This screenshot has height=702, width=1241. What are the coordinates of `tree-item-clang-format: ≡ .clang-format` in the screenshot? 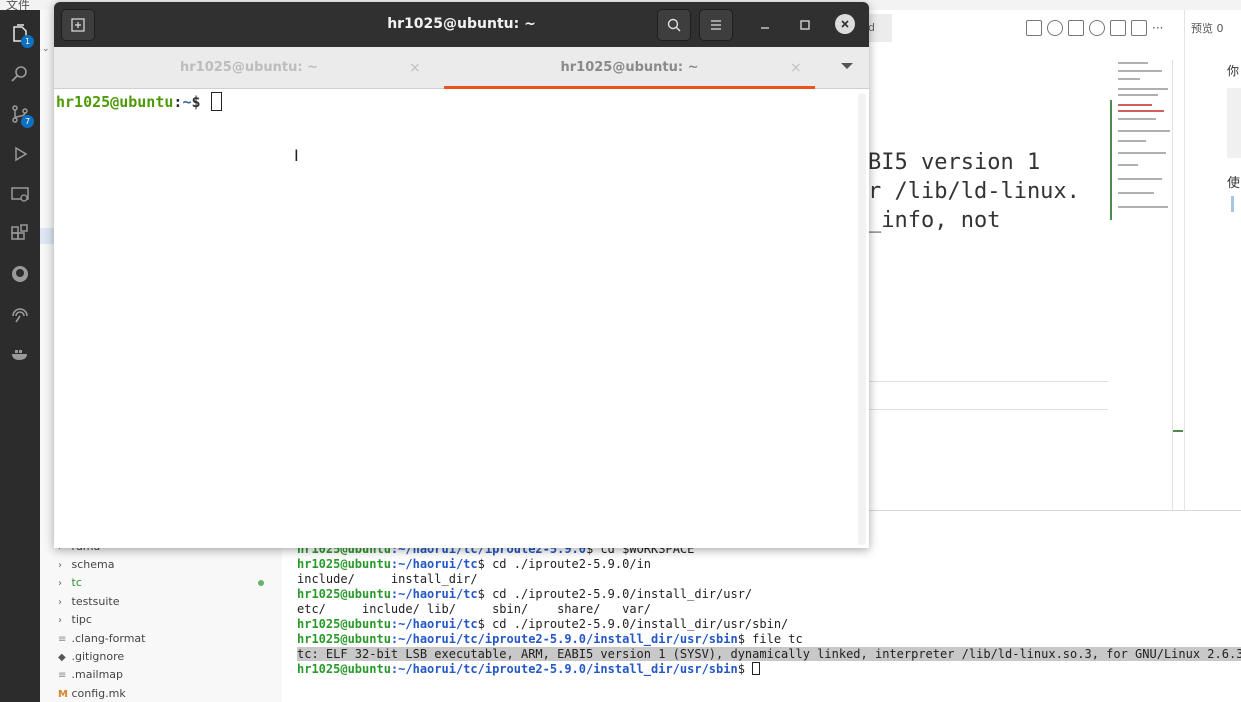 It's located at (168, 639).